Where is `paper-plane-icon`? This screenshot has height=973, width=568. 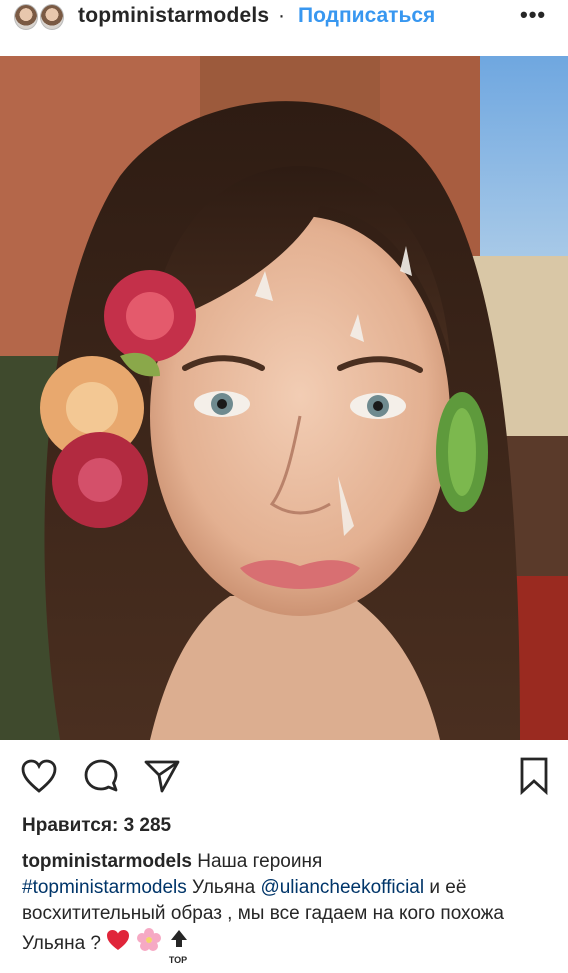
paper-plane-icon is located at coordinates (162, 778).